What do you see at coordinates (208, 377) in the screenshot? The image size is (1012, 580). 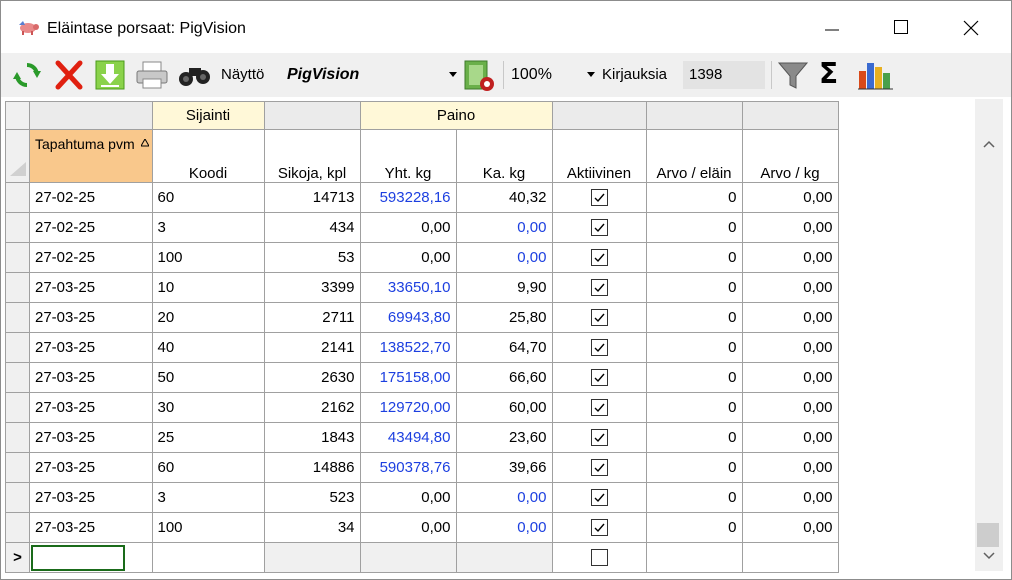 I see `cell-code: 50` at bounding box center [208, 377].